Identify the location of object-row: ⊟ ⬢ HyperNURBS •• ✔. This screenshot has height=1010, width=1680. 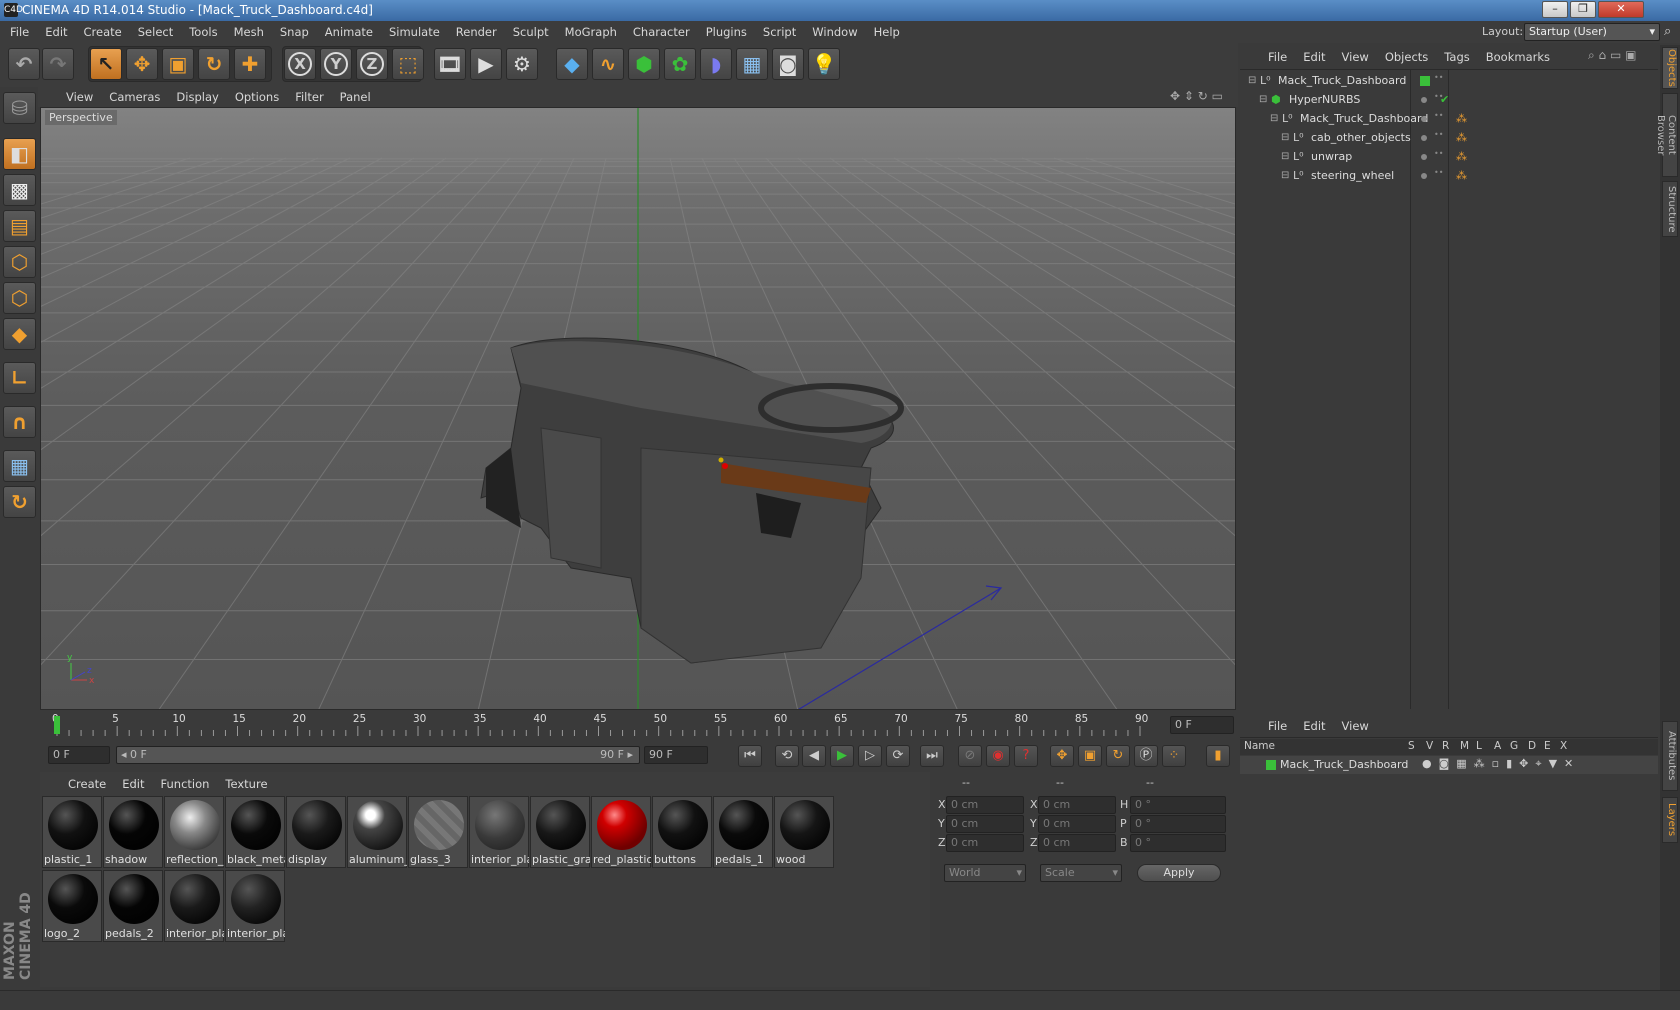
(1449, 100).